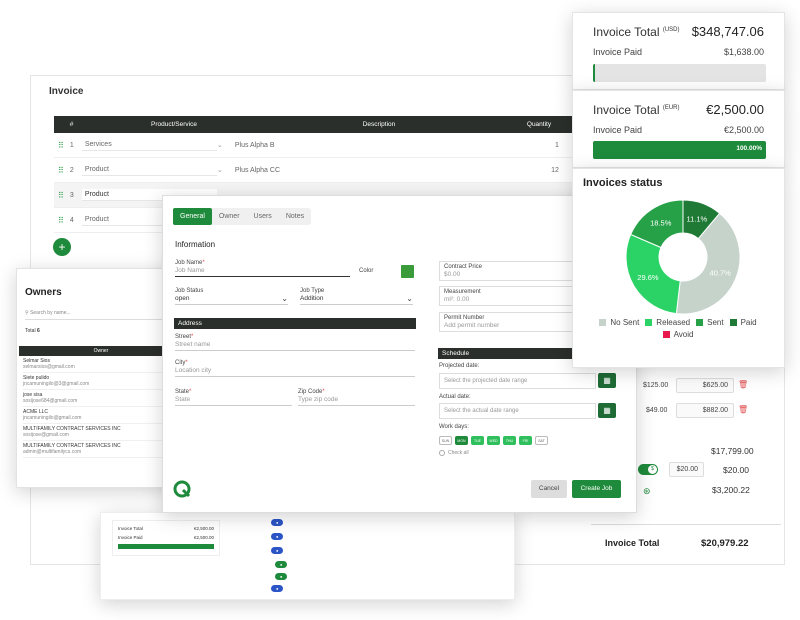 The image size is (800, 620). Describe the element at coordinates (696, 218) in the screenshot. I see `slice-label: 11.1%` at that location.